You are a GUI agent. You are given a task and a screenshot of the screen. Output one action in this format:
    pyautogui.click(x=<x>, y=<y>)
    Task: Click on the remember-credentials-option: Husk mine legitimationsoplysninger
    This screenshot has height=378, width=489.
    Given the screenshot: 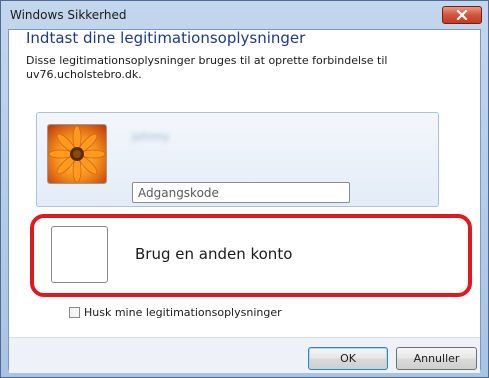 What is the action you would take?
    pyautogui.click(x=175, y=312)
    